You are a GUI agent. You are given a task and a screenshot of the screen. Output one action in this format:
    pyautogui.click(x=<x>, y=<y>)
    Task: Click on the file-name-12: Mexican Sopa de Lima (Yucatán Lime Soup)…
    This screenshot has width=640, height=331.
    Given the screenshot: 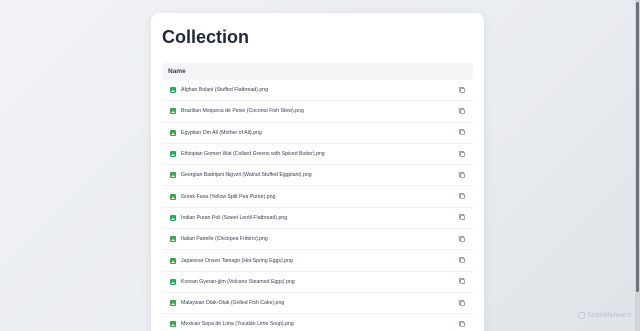 What is the action you would take?
    pyautogui.click(x=320, y=324)
    